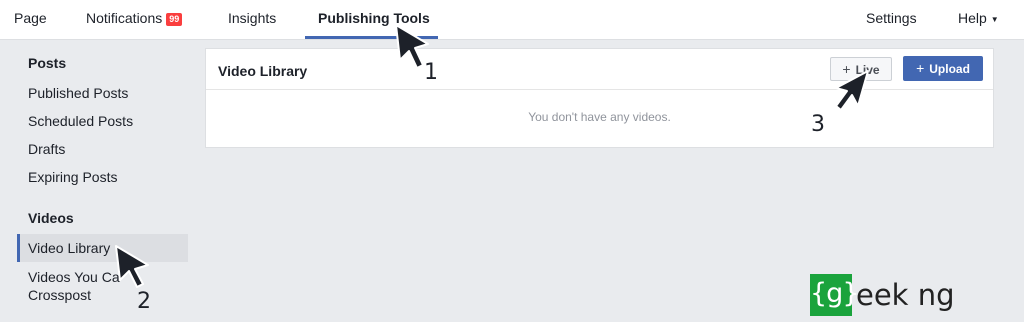 This screenshot has height=322, width=1024. Describe the element at coordinates (59, 295) in the screenshot. I see `sidebar-item-crosspost-continued: Crosspost` at that location.